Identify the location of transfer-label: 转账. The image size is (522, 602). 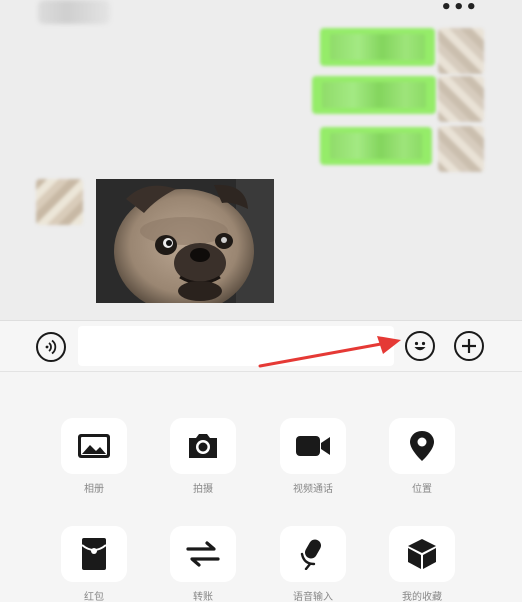
(203, 597).